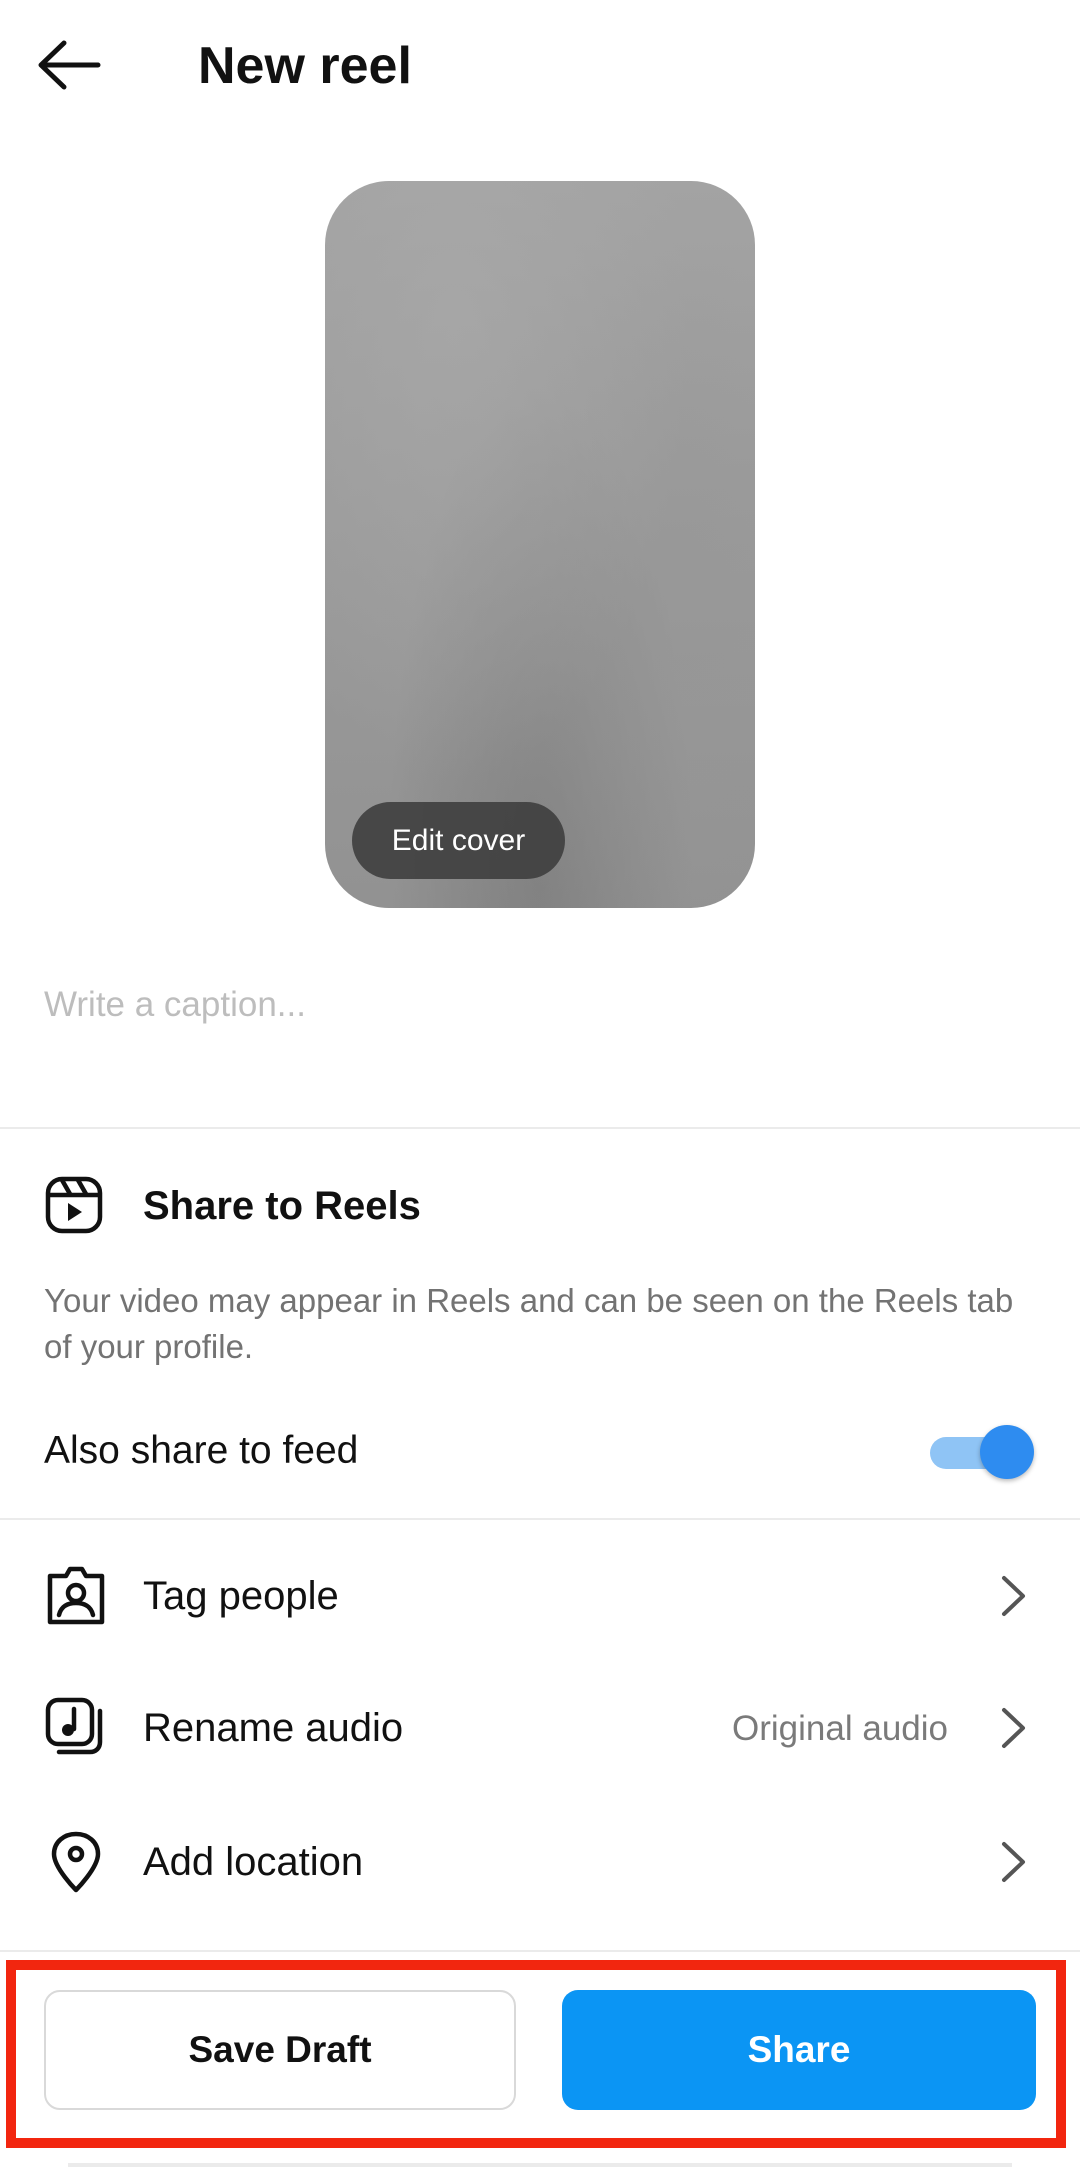 This screenshot has width=1080, height=2169. Describe the element at coordinates (273, 1728) in the screenshot. I see `rename-audio-label: Rename audio` at that location.